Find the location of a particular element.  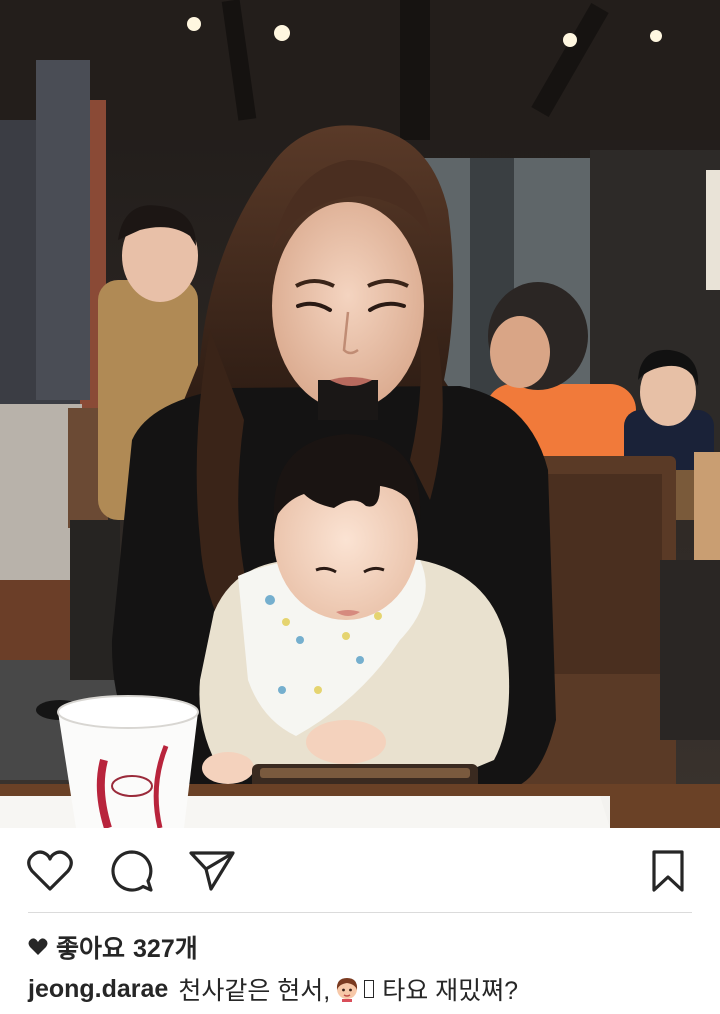

likes-count: 327개 is located at coordinates (165, 949).